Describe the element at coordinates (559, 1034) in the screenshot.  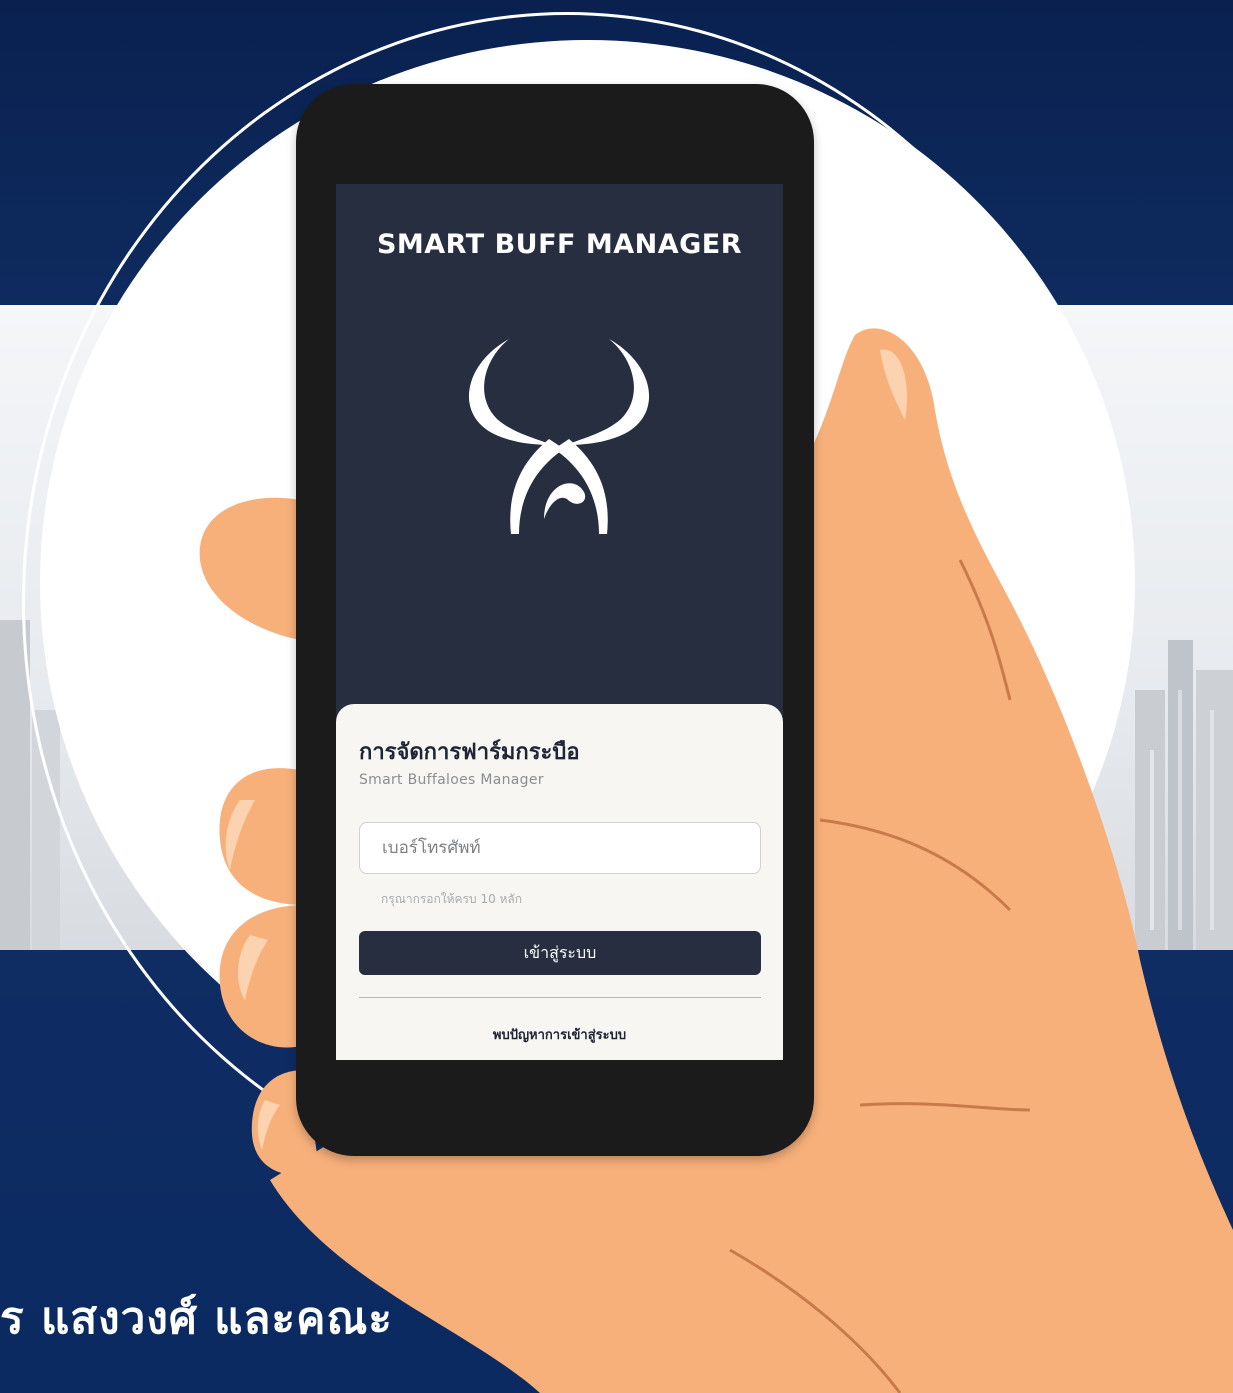
I see `login-help-link: พบปัญหาการเข้าสู่ระบบ` at that location.